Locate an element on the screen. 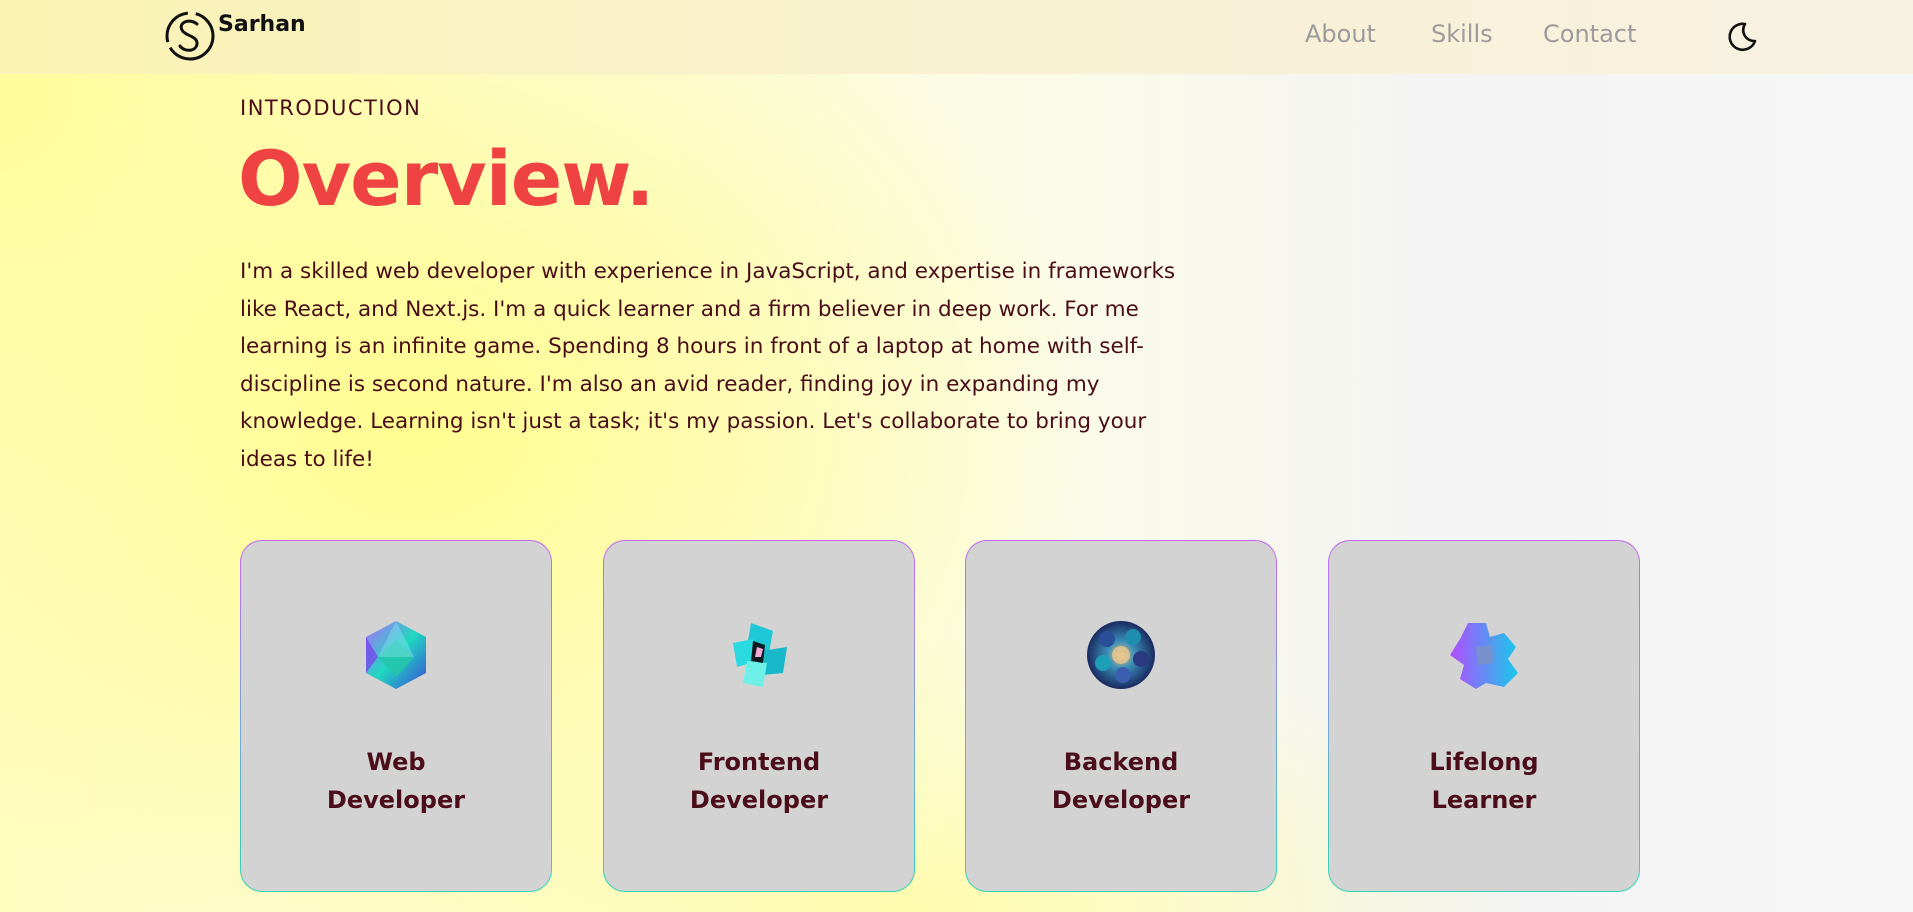 This screenshot has width=1913, height=912. service-card-backend: Backend Developer is located at coordinates (1121, 716).